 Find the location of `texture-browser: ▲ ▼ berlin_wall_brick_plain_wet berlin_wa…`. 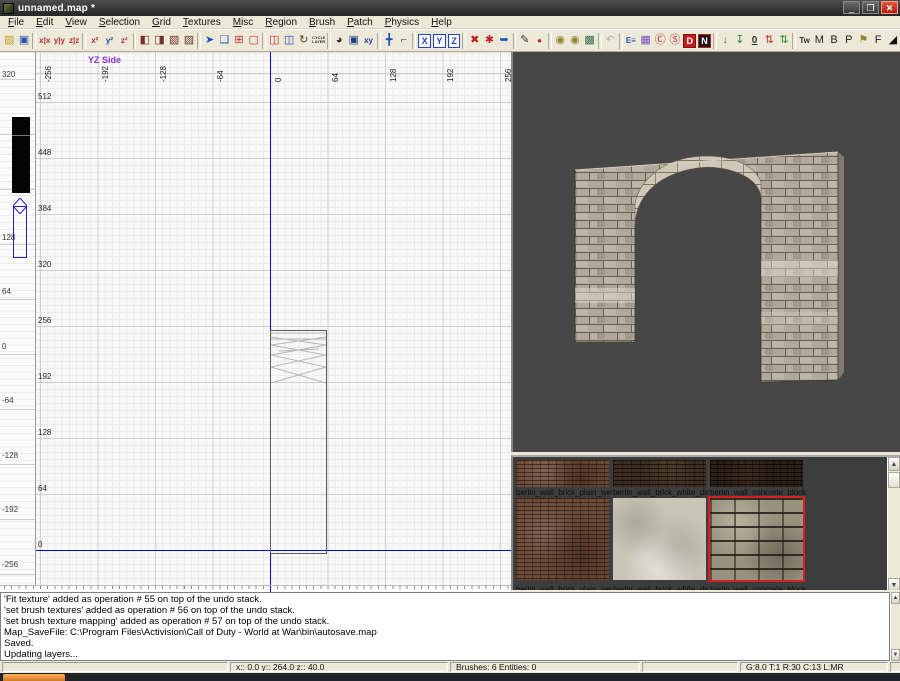

texture-browser: ▲ ▼ berlin_wall_brick_plain_wet berlin_wa… is located at coordinates (705, 522).